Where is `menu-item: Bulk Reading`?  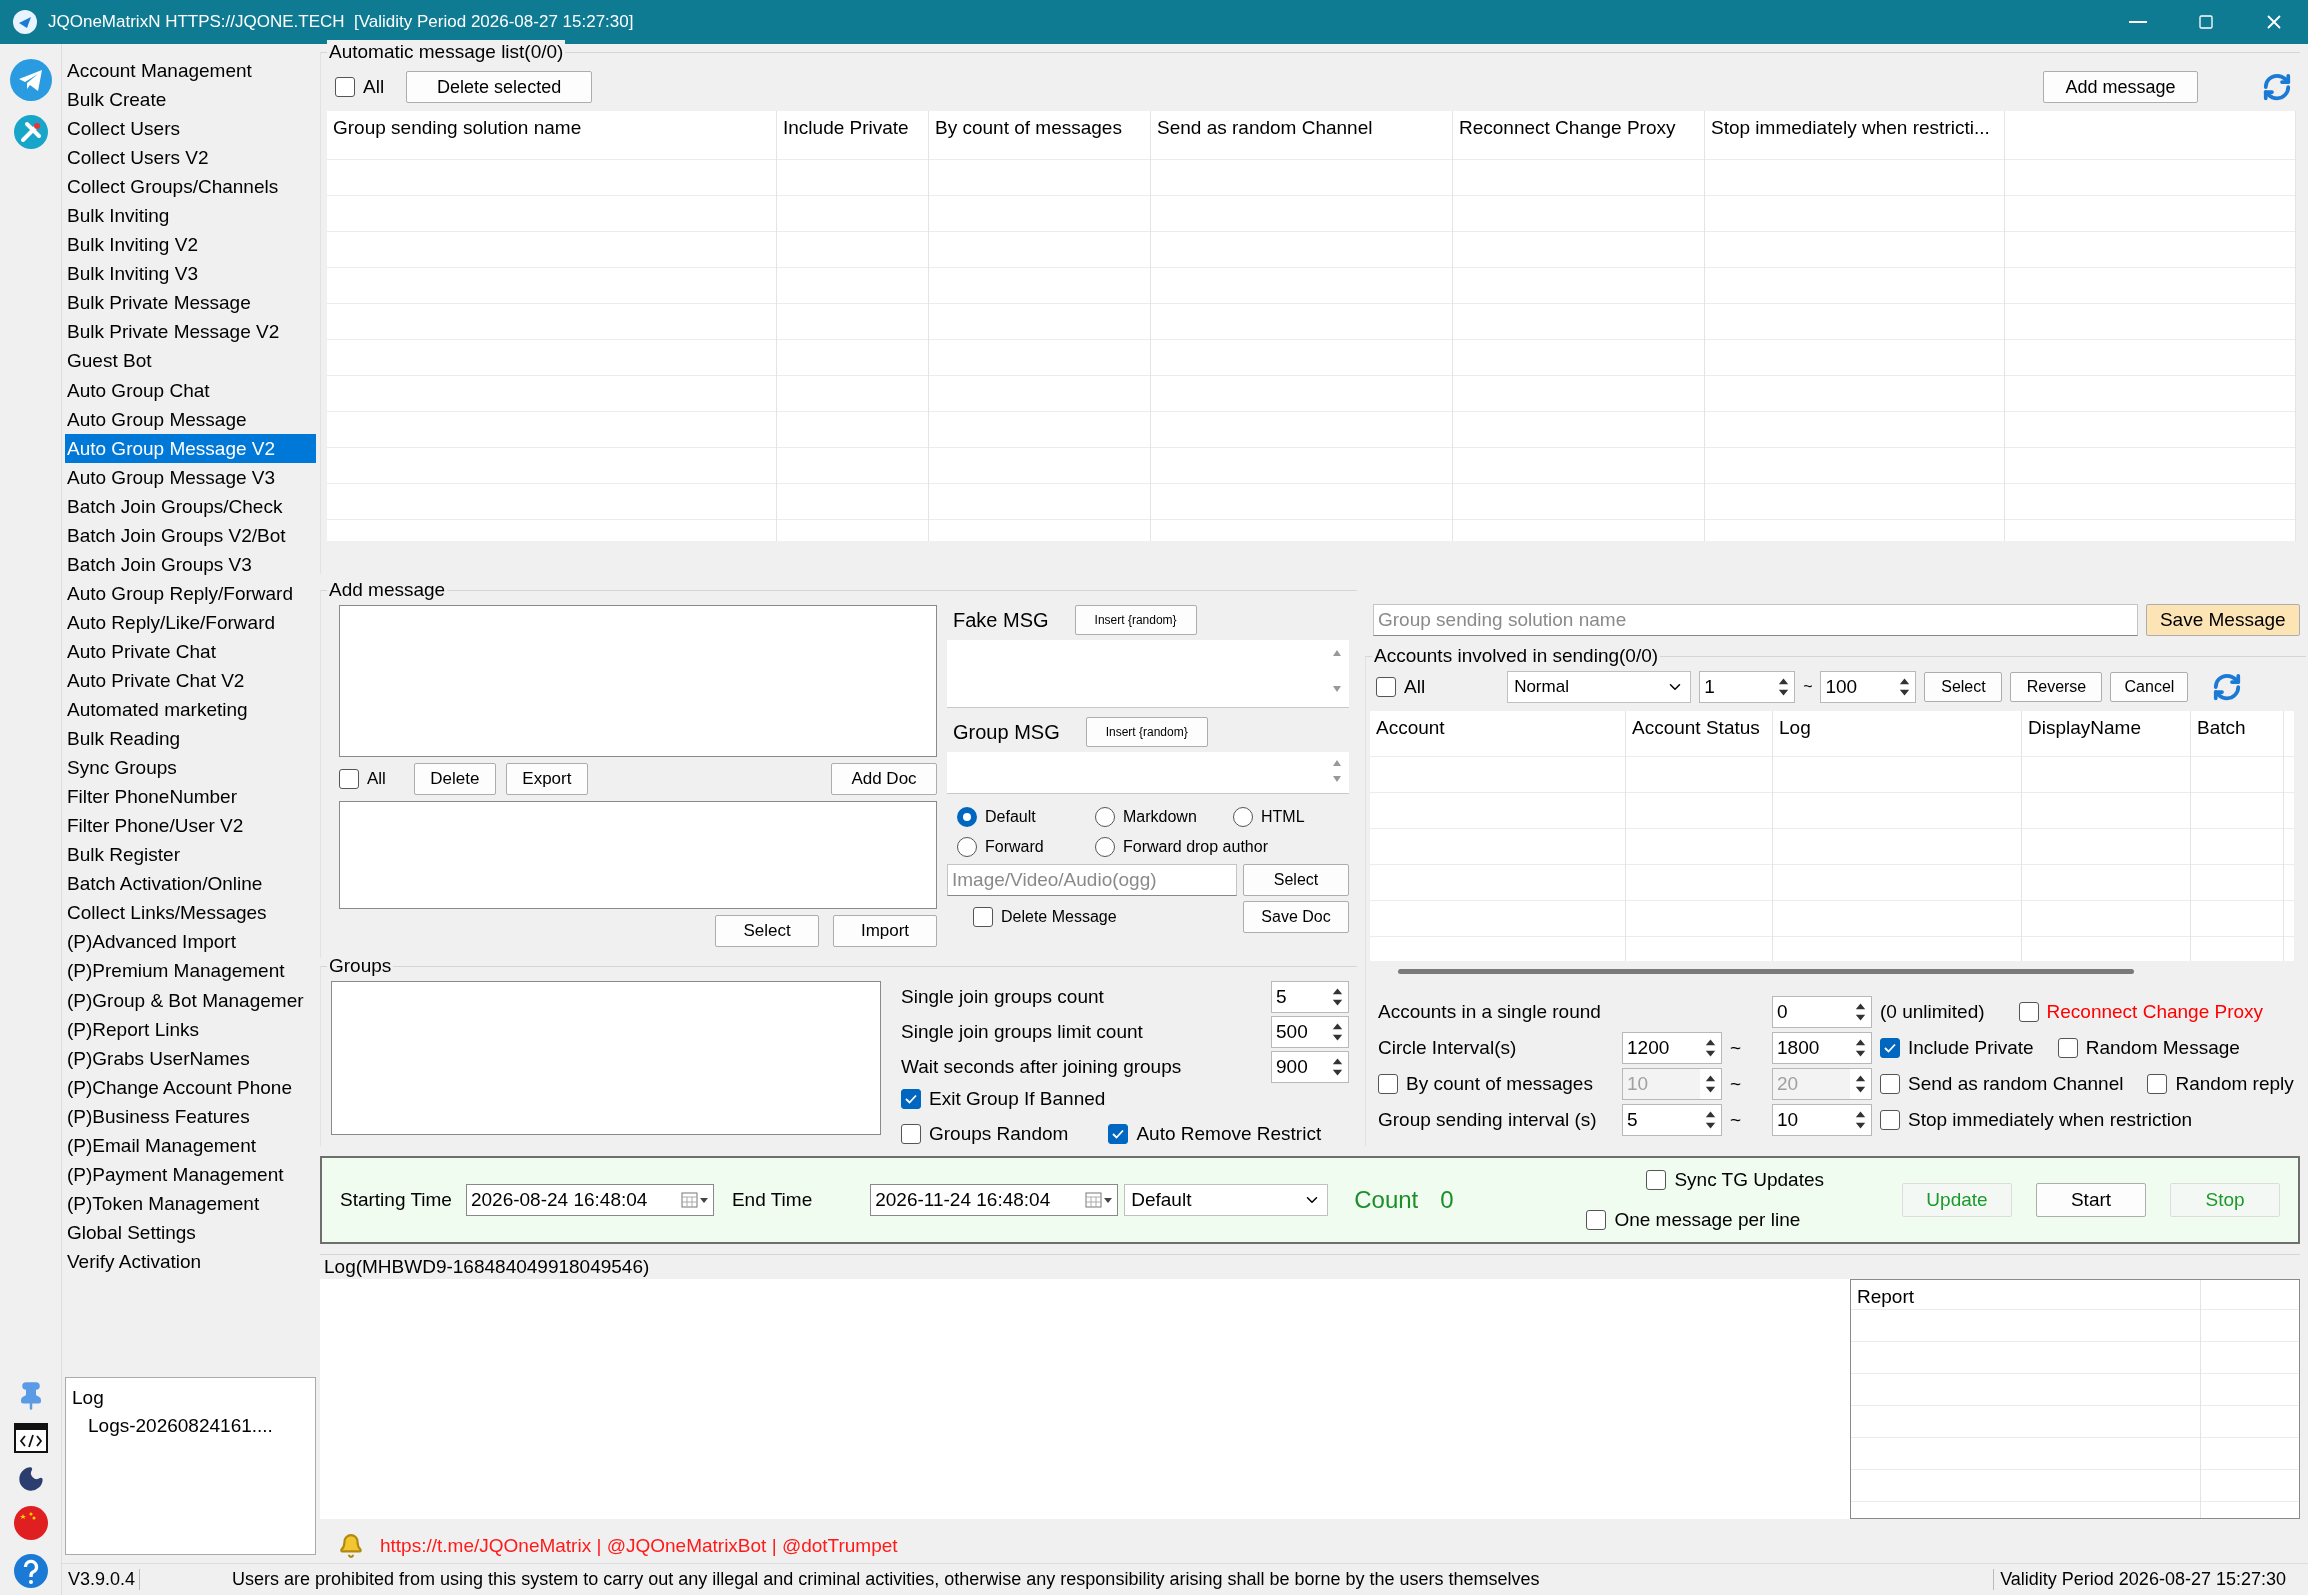 menu-item: Bulk Reading is located at coordinates (190, 739).